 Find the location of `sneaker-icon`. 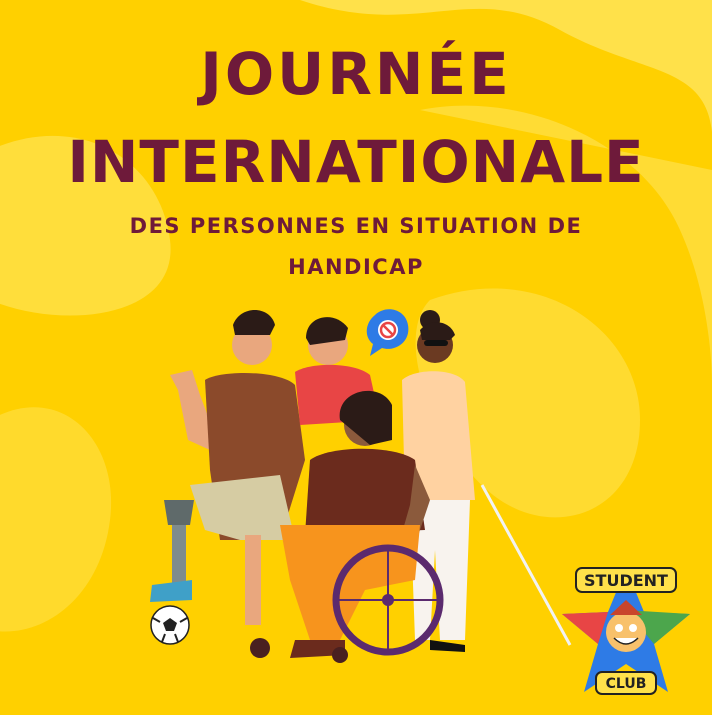

sneaker-icon is located at coordinates (171, 591).